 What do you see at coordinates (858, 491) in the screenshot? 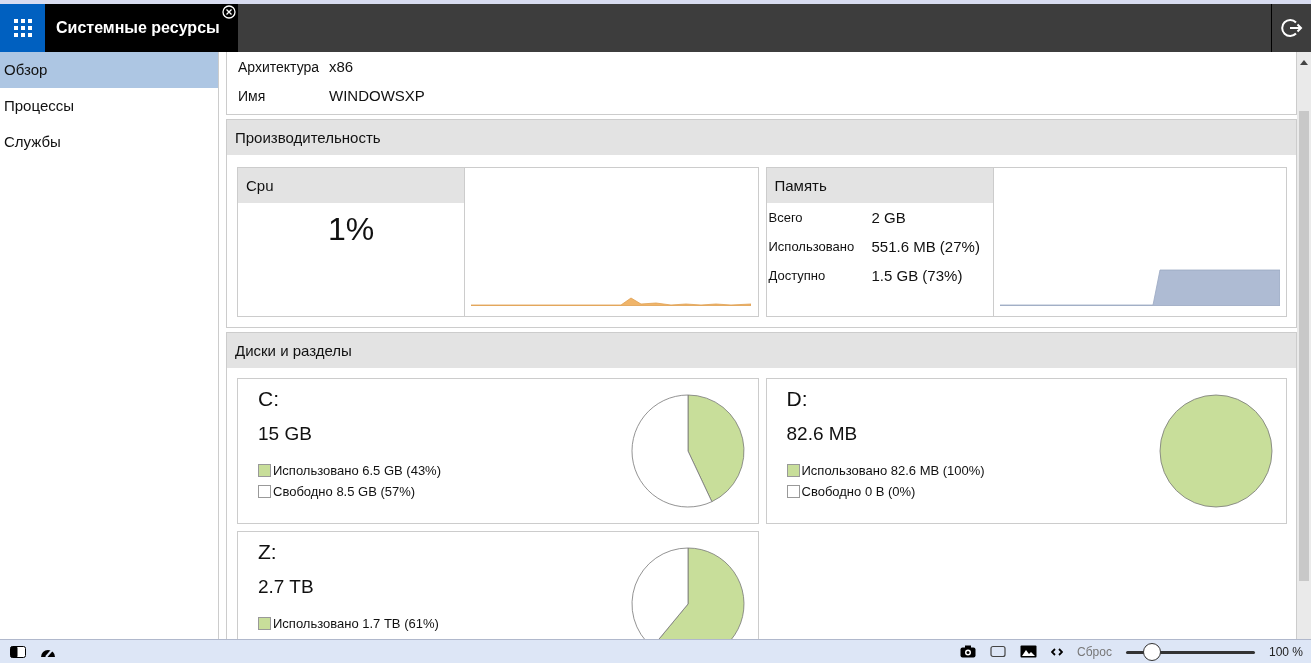
I see `legend-label: Свободно 0 B (0%)` at bounding box center [858, 491].